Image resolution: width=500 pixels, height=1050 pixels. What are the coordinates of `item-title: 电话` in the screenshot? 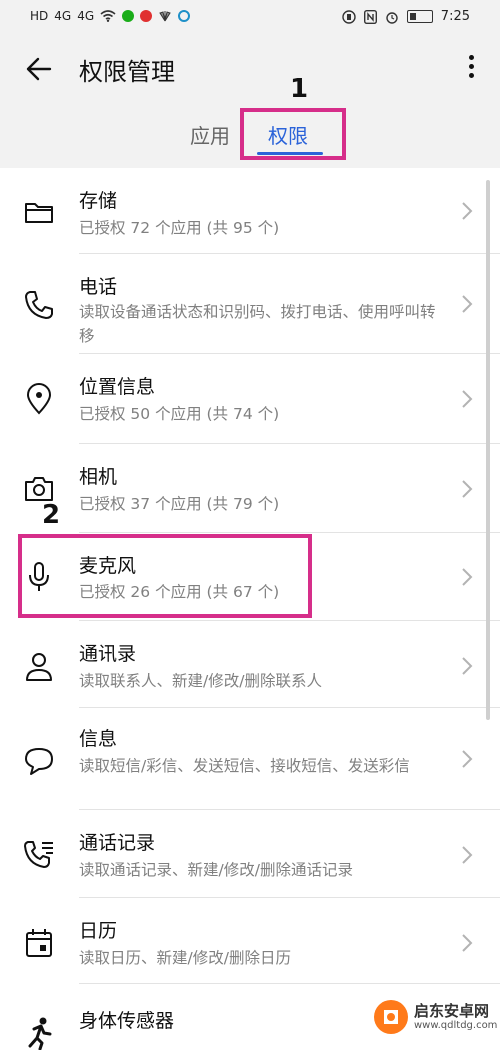 It's located at (98, 287).